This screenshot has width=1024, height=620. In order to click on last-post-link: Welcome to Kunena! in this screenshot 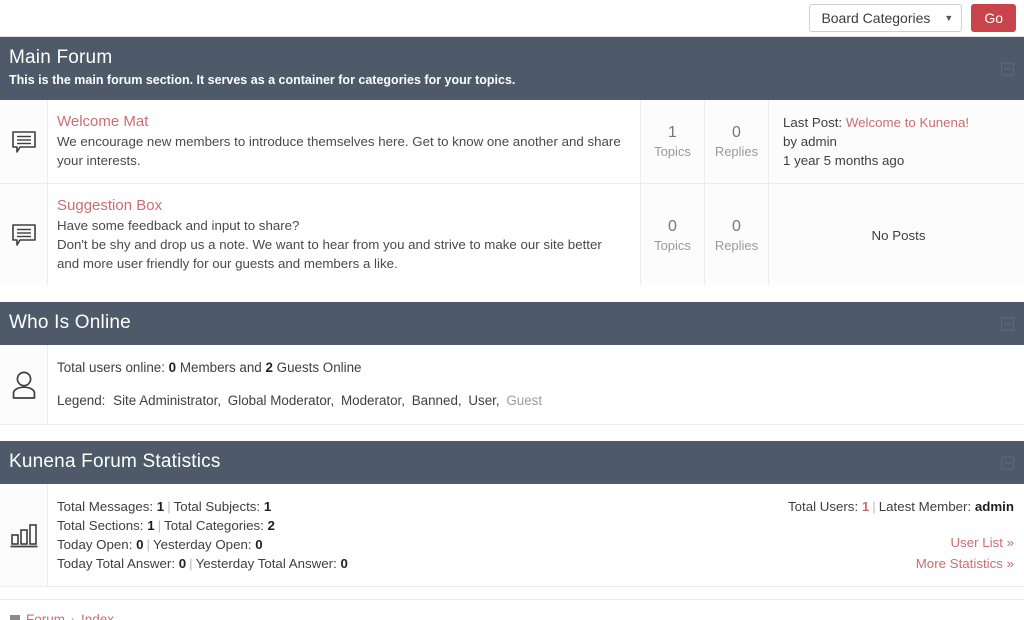, I will do `click(907, 122)`.